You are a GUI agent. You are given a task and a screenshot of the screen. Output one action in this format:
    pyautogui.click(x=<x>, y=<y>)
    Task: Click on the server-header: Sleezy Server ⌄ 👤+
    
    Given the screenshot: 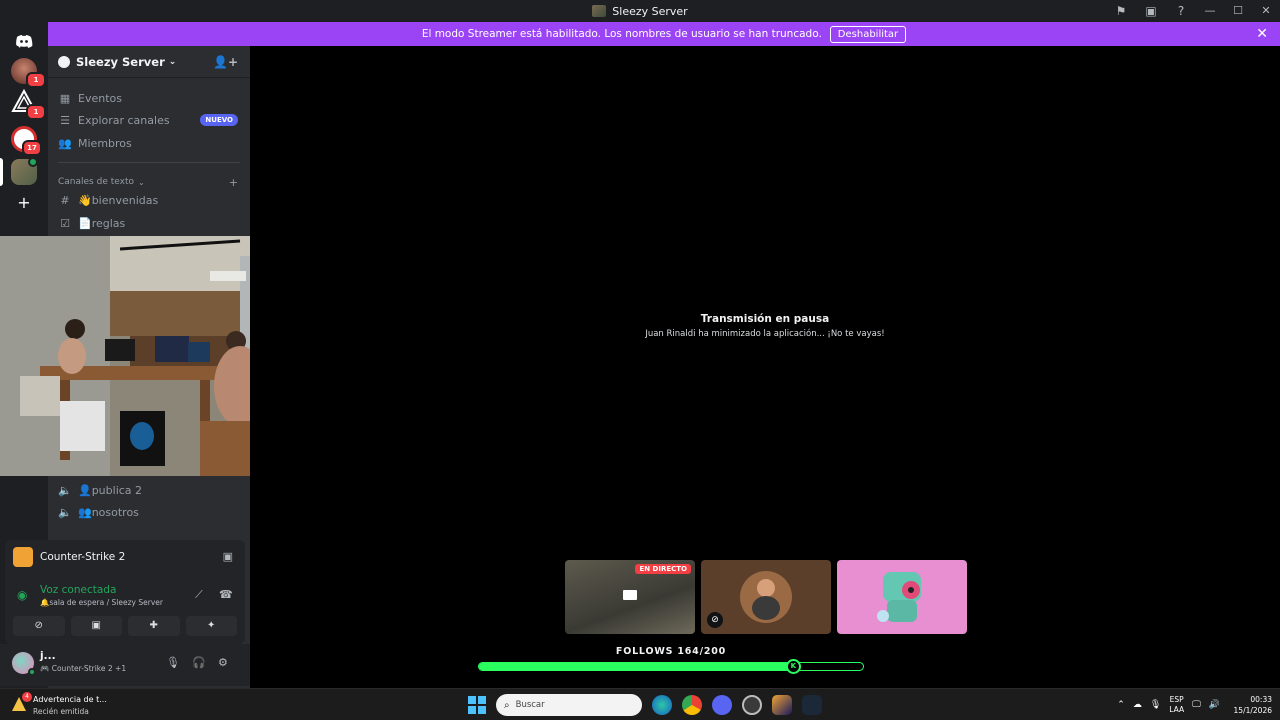 What is the action you would take?
    pyautogui.click(x=149, y=62)
    